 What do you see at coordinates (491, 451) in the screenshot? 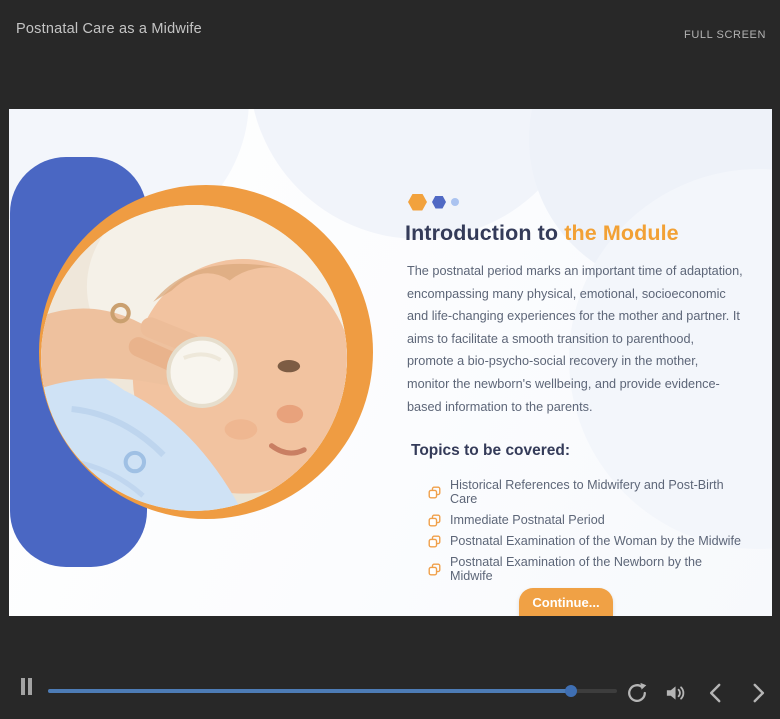
I see `topics-heading: Topics to be covered:` at bounding box center [491, 451].